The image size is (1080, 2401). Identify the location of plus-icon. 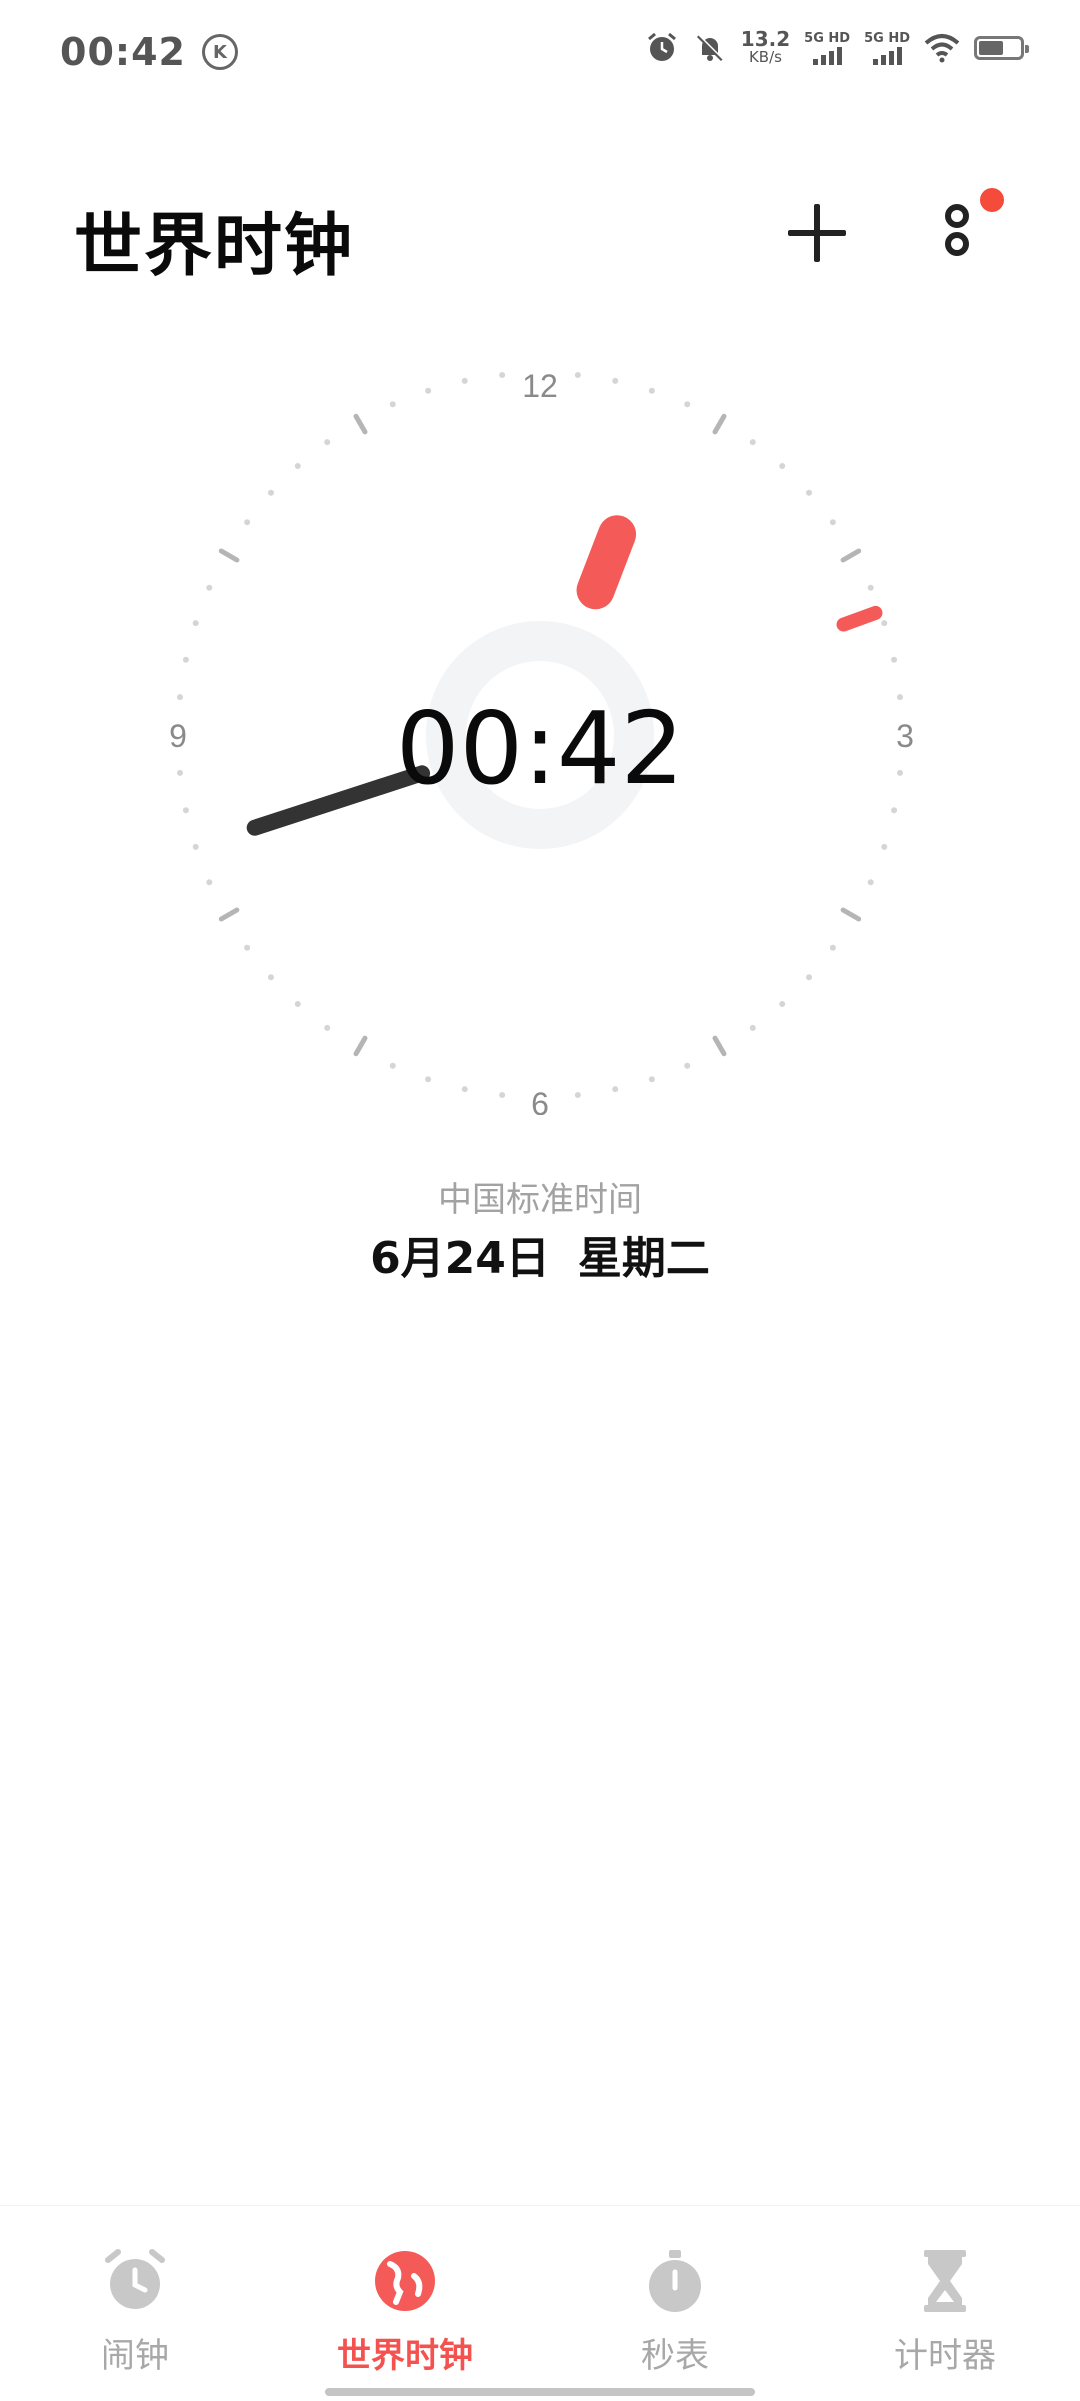
(817, 233).